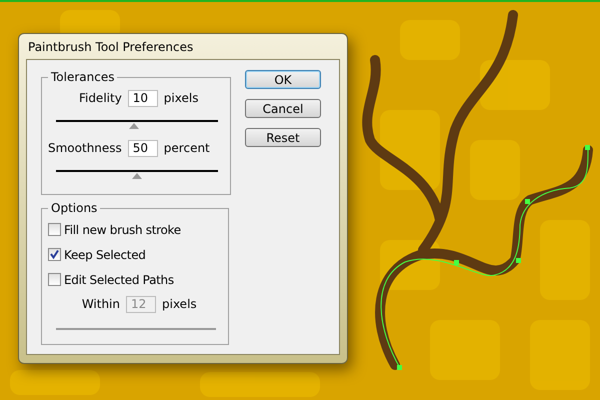 This screenshot has width=600, height=400. Describe the element at coordinates (119, 279) in the screenshot. I see `checkbox-label: Edit Selected Paths` at that location.